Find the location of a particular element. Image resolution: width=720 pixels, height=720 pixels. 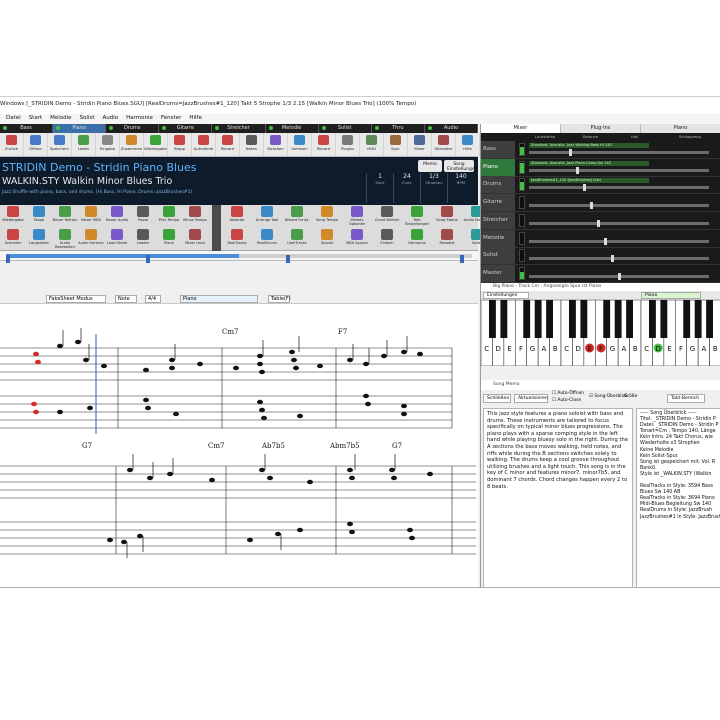

mixer-row: Master is located at coordinates (600, 273).